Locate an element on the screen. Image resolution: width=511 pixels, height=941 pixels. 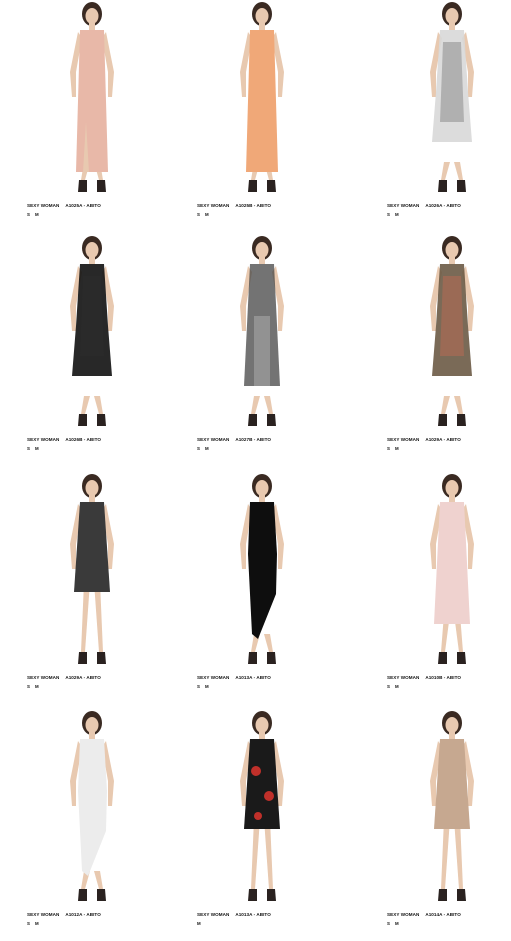
product-meta: SEXY WOMAN A1026A - ABITO S M is located at coordinates (449, 210).